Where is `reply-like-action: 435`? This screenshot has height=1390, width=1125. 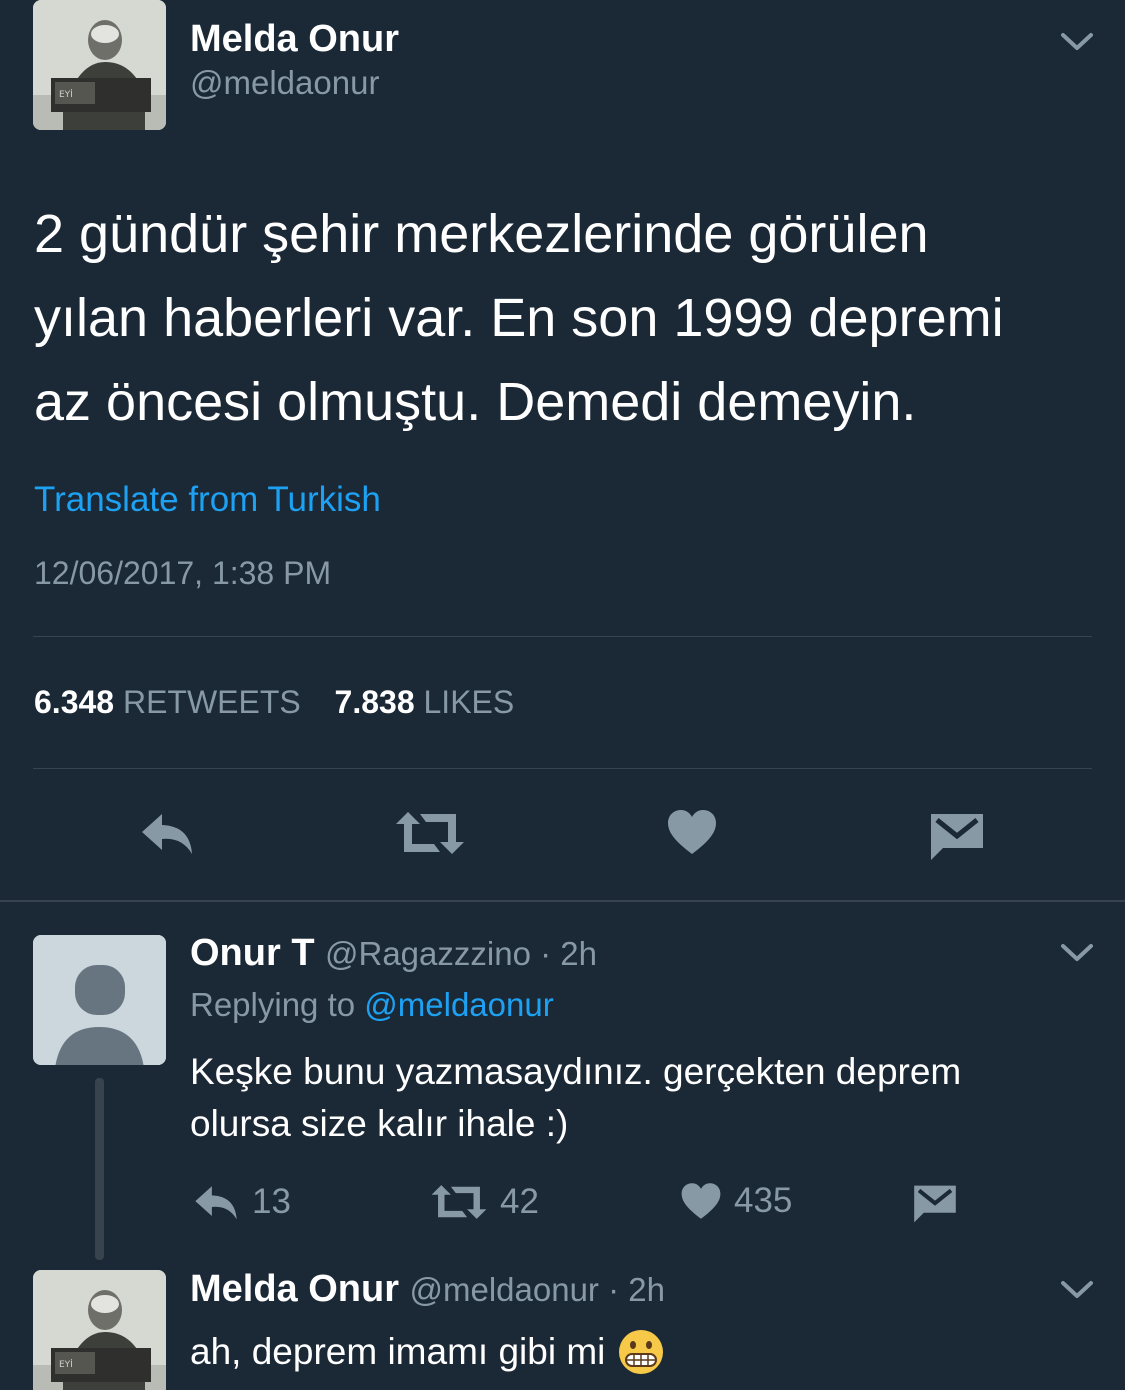 reply-like-action: 435 is located at coordinates (736, 1201).